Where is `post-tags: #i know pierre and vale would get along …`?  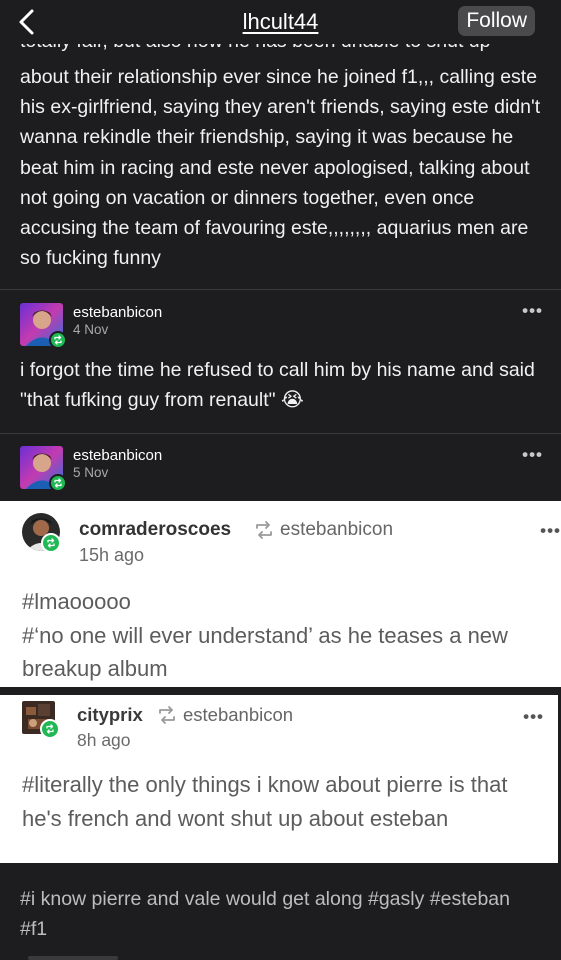
post-tags: #i know pierre and vale would get along … is located at coordinates (280, 914).